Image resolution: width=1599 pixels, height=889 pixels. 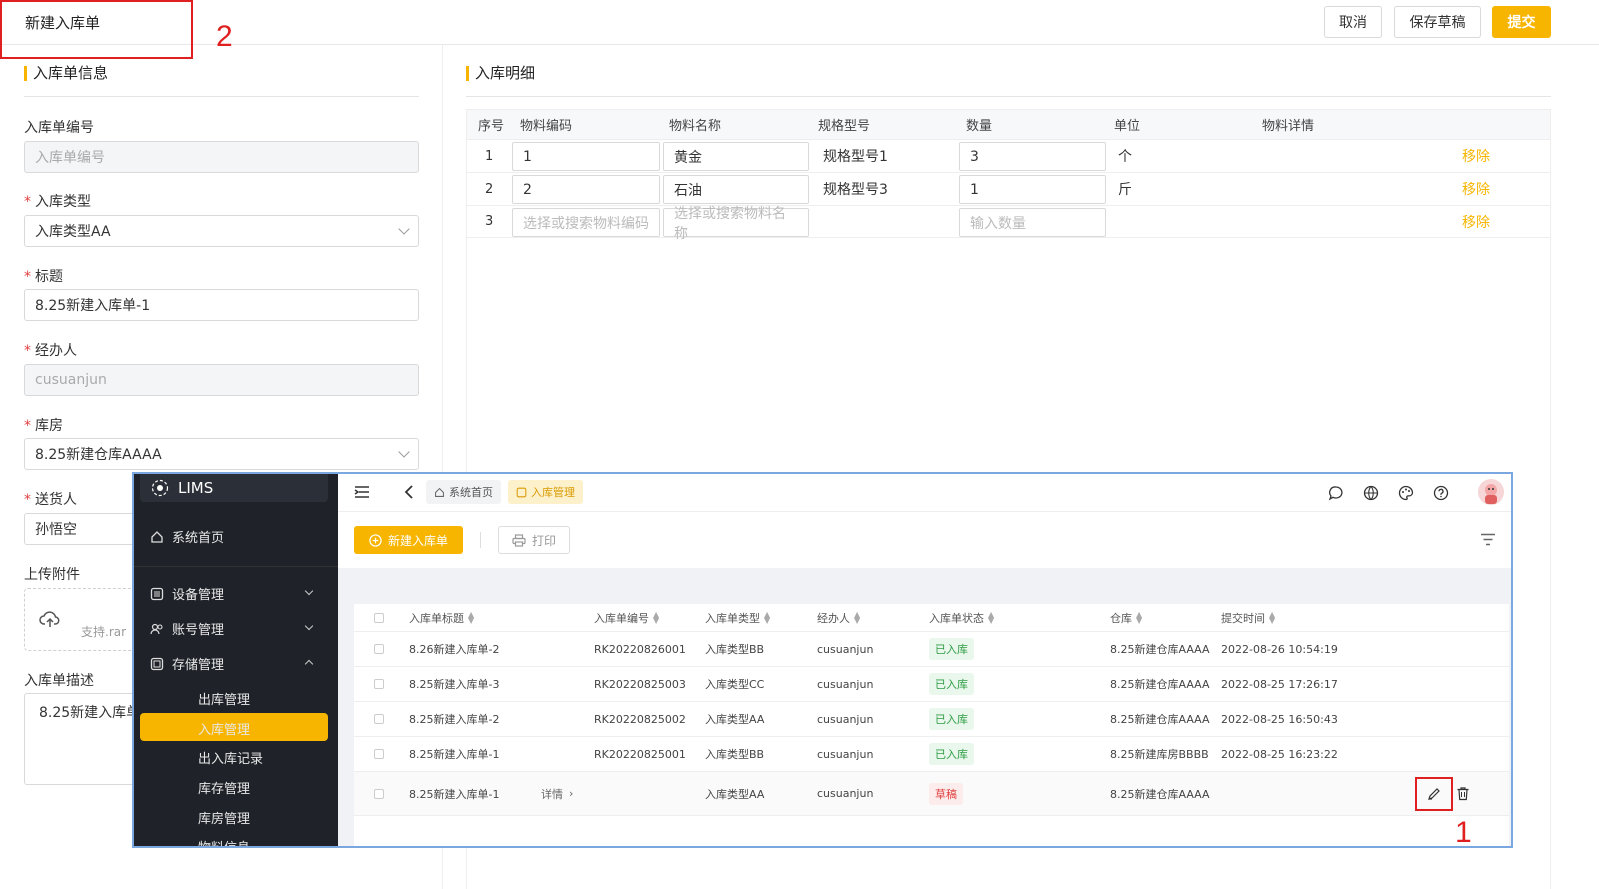 I want to click on printer-icon, so click(x=519, y=540).